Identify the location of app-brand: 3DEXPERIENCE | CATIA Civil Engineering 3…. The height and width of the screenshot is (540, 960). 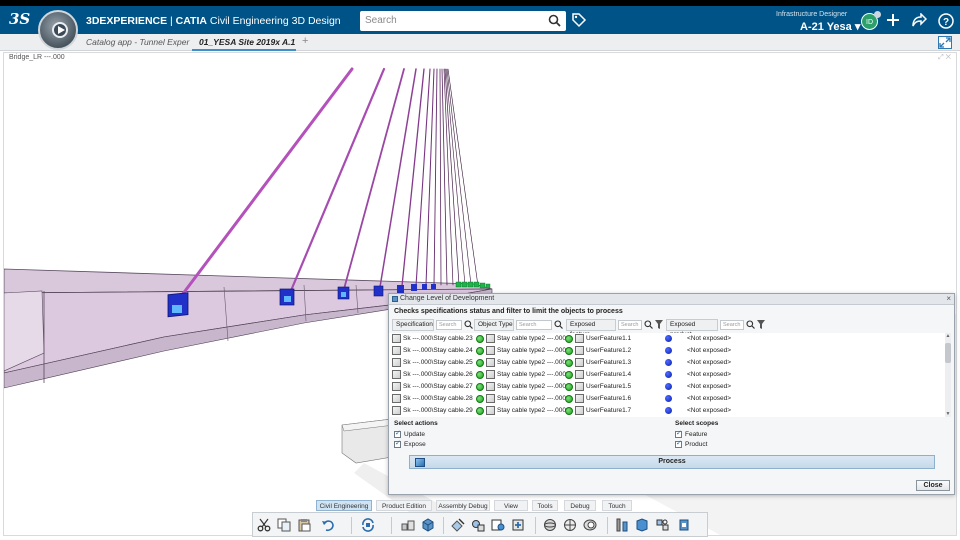
(213, 21).